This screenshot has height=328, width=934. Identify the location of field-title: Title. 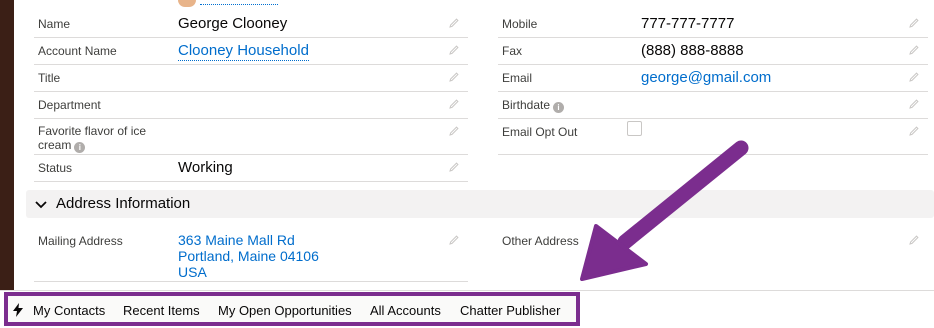
(251, 78).